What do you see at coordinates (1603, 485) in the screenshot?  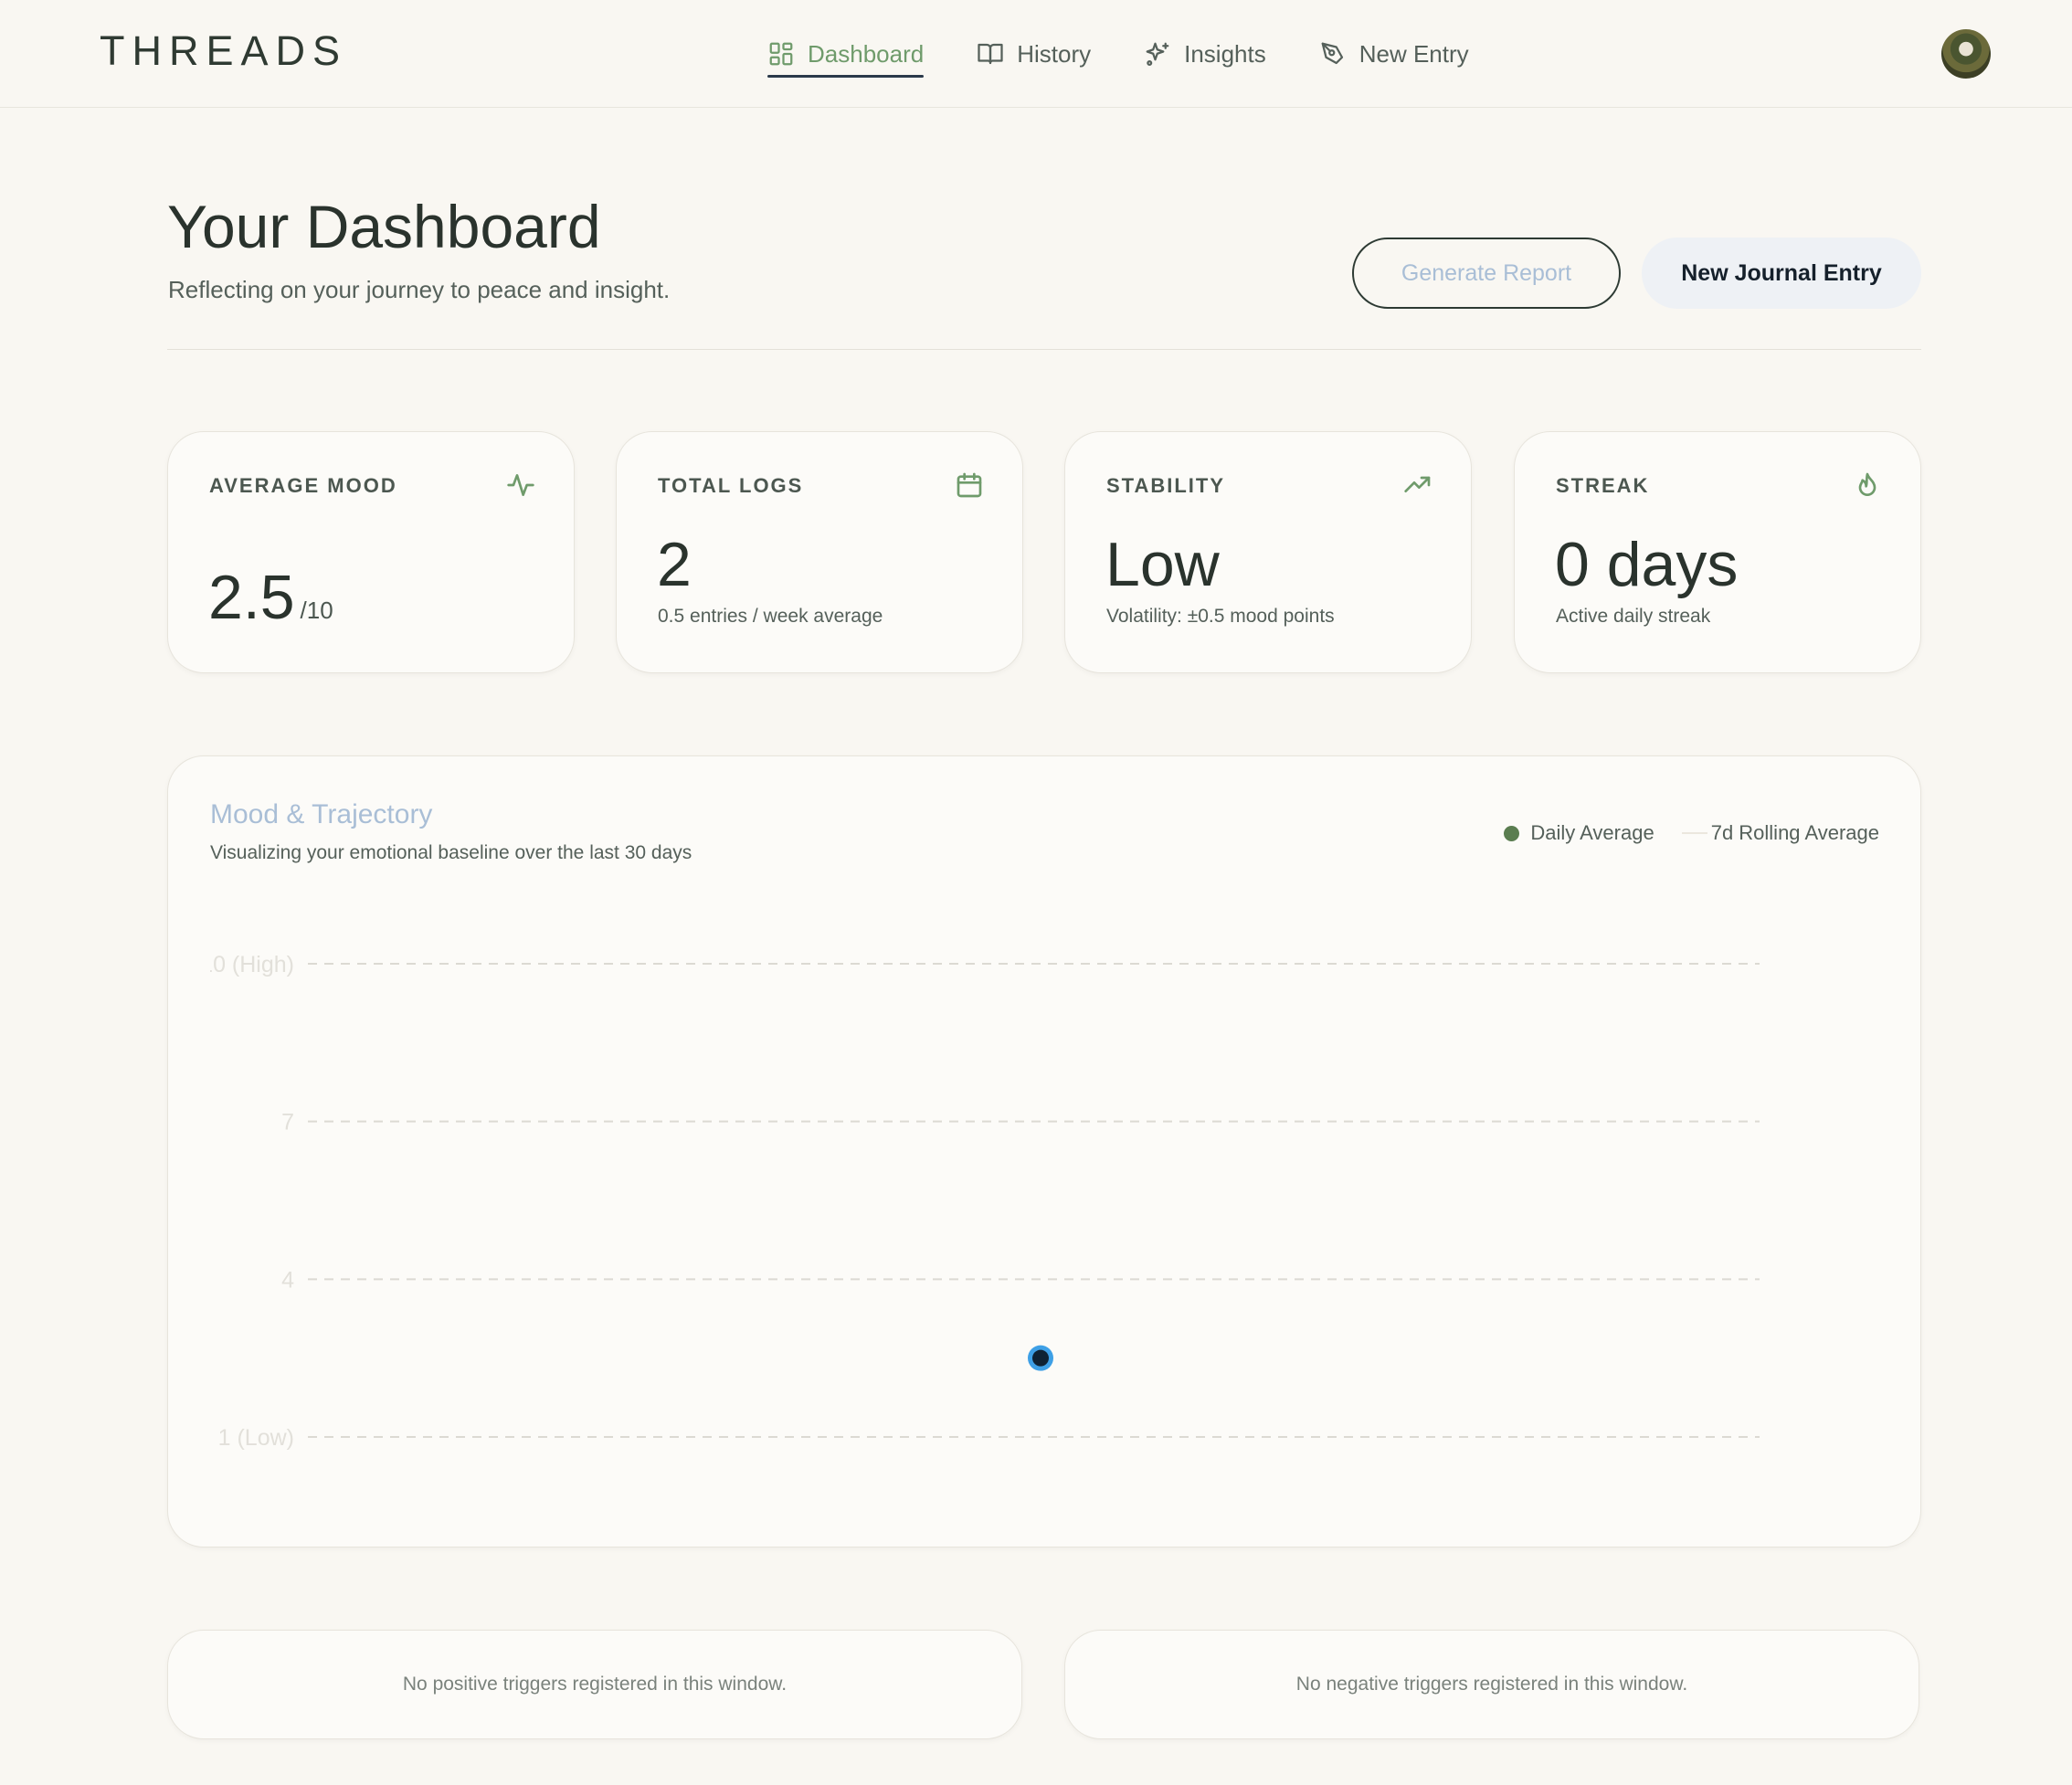 I see `stat-label: STREAK` at bounding box center [1603, 485].